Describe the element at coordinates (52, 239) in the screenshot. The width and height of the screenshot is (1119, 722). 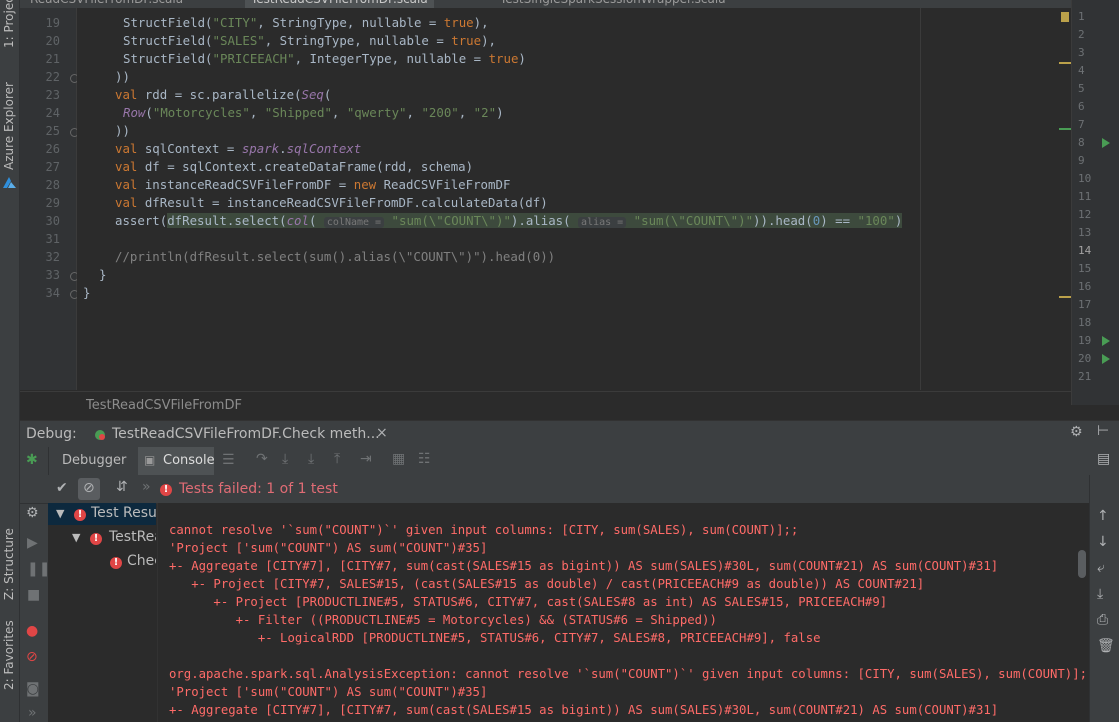
I see `line-number: 31` at that location.